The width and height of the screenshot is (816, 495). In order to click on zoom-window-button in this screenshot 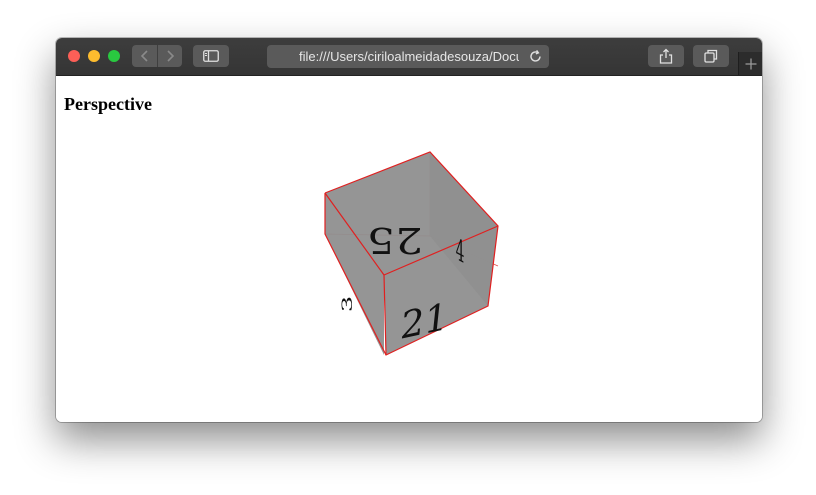, I will do `click(114, 56)`.